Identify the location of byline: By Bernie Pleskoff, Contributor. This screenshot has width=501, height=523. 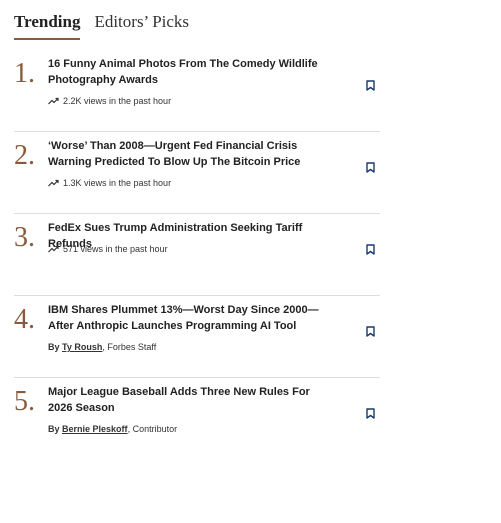
(112, 429).